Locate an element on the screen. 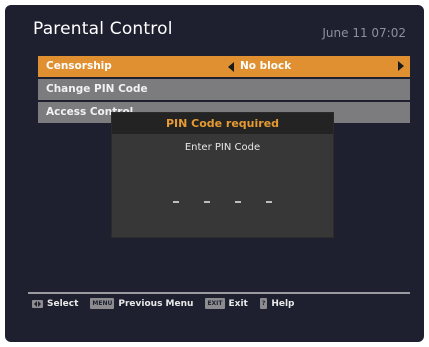 The width and height of the screenshot is (429, 347). censorship-value: No block is located at coordinates (259, 66).